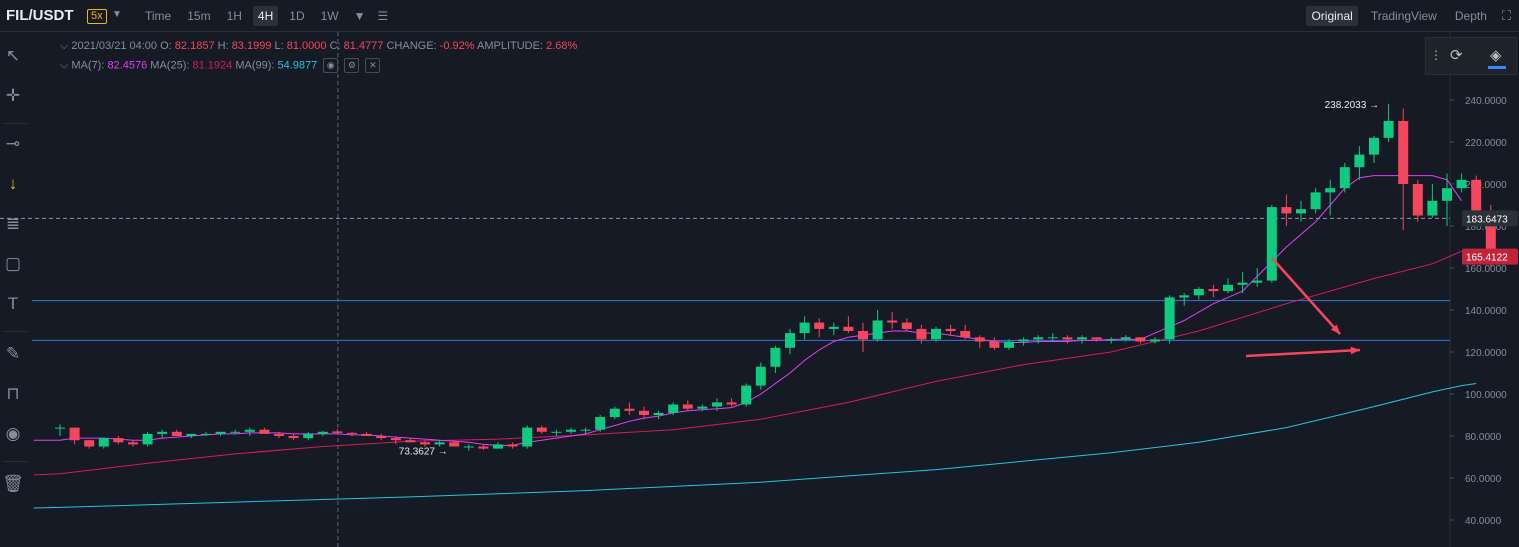  I want to click on ma99-label: MA(99):, so click(255, 65).